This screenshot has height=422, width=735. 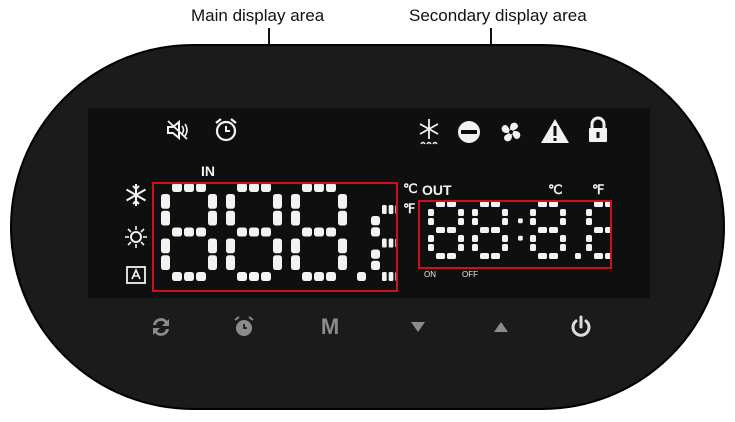 I want to click on mode-button-label: M, so click(x=330, y=326).